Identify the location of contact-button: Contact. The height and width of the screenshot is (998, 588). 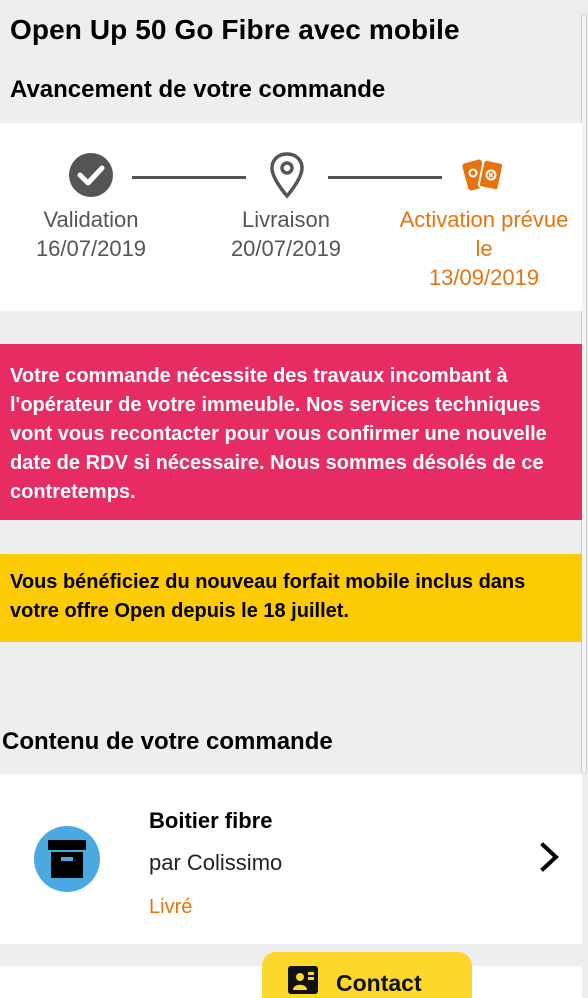
(367, 975).